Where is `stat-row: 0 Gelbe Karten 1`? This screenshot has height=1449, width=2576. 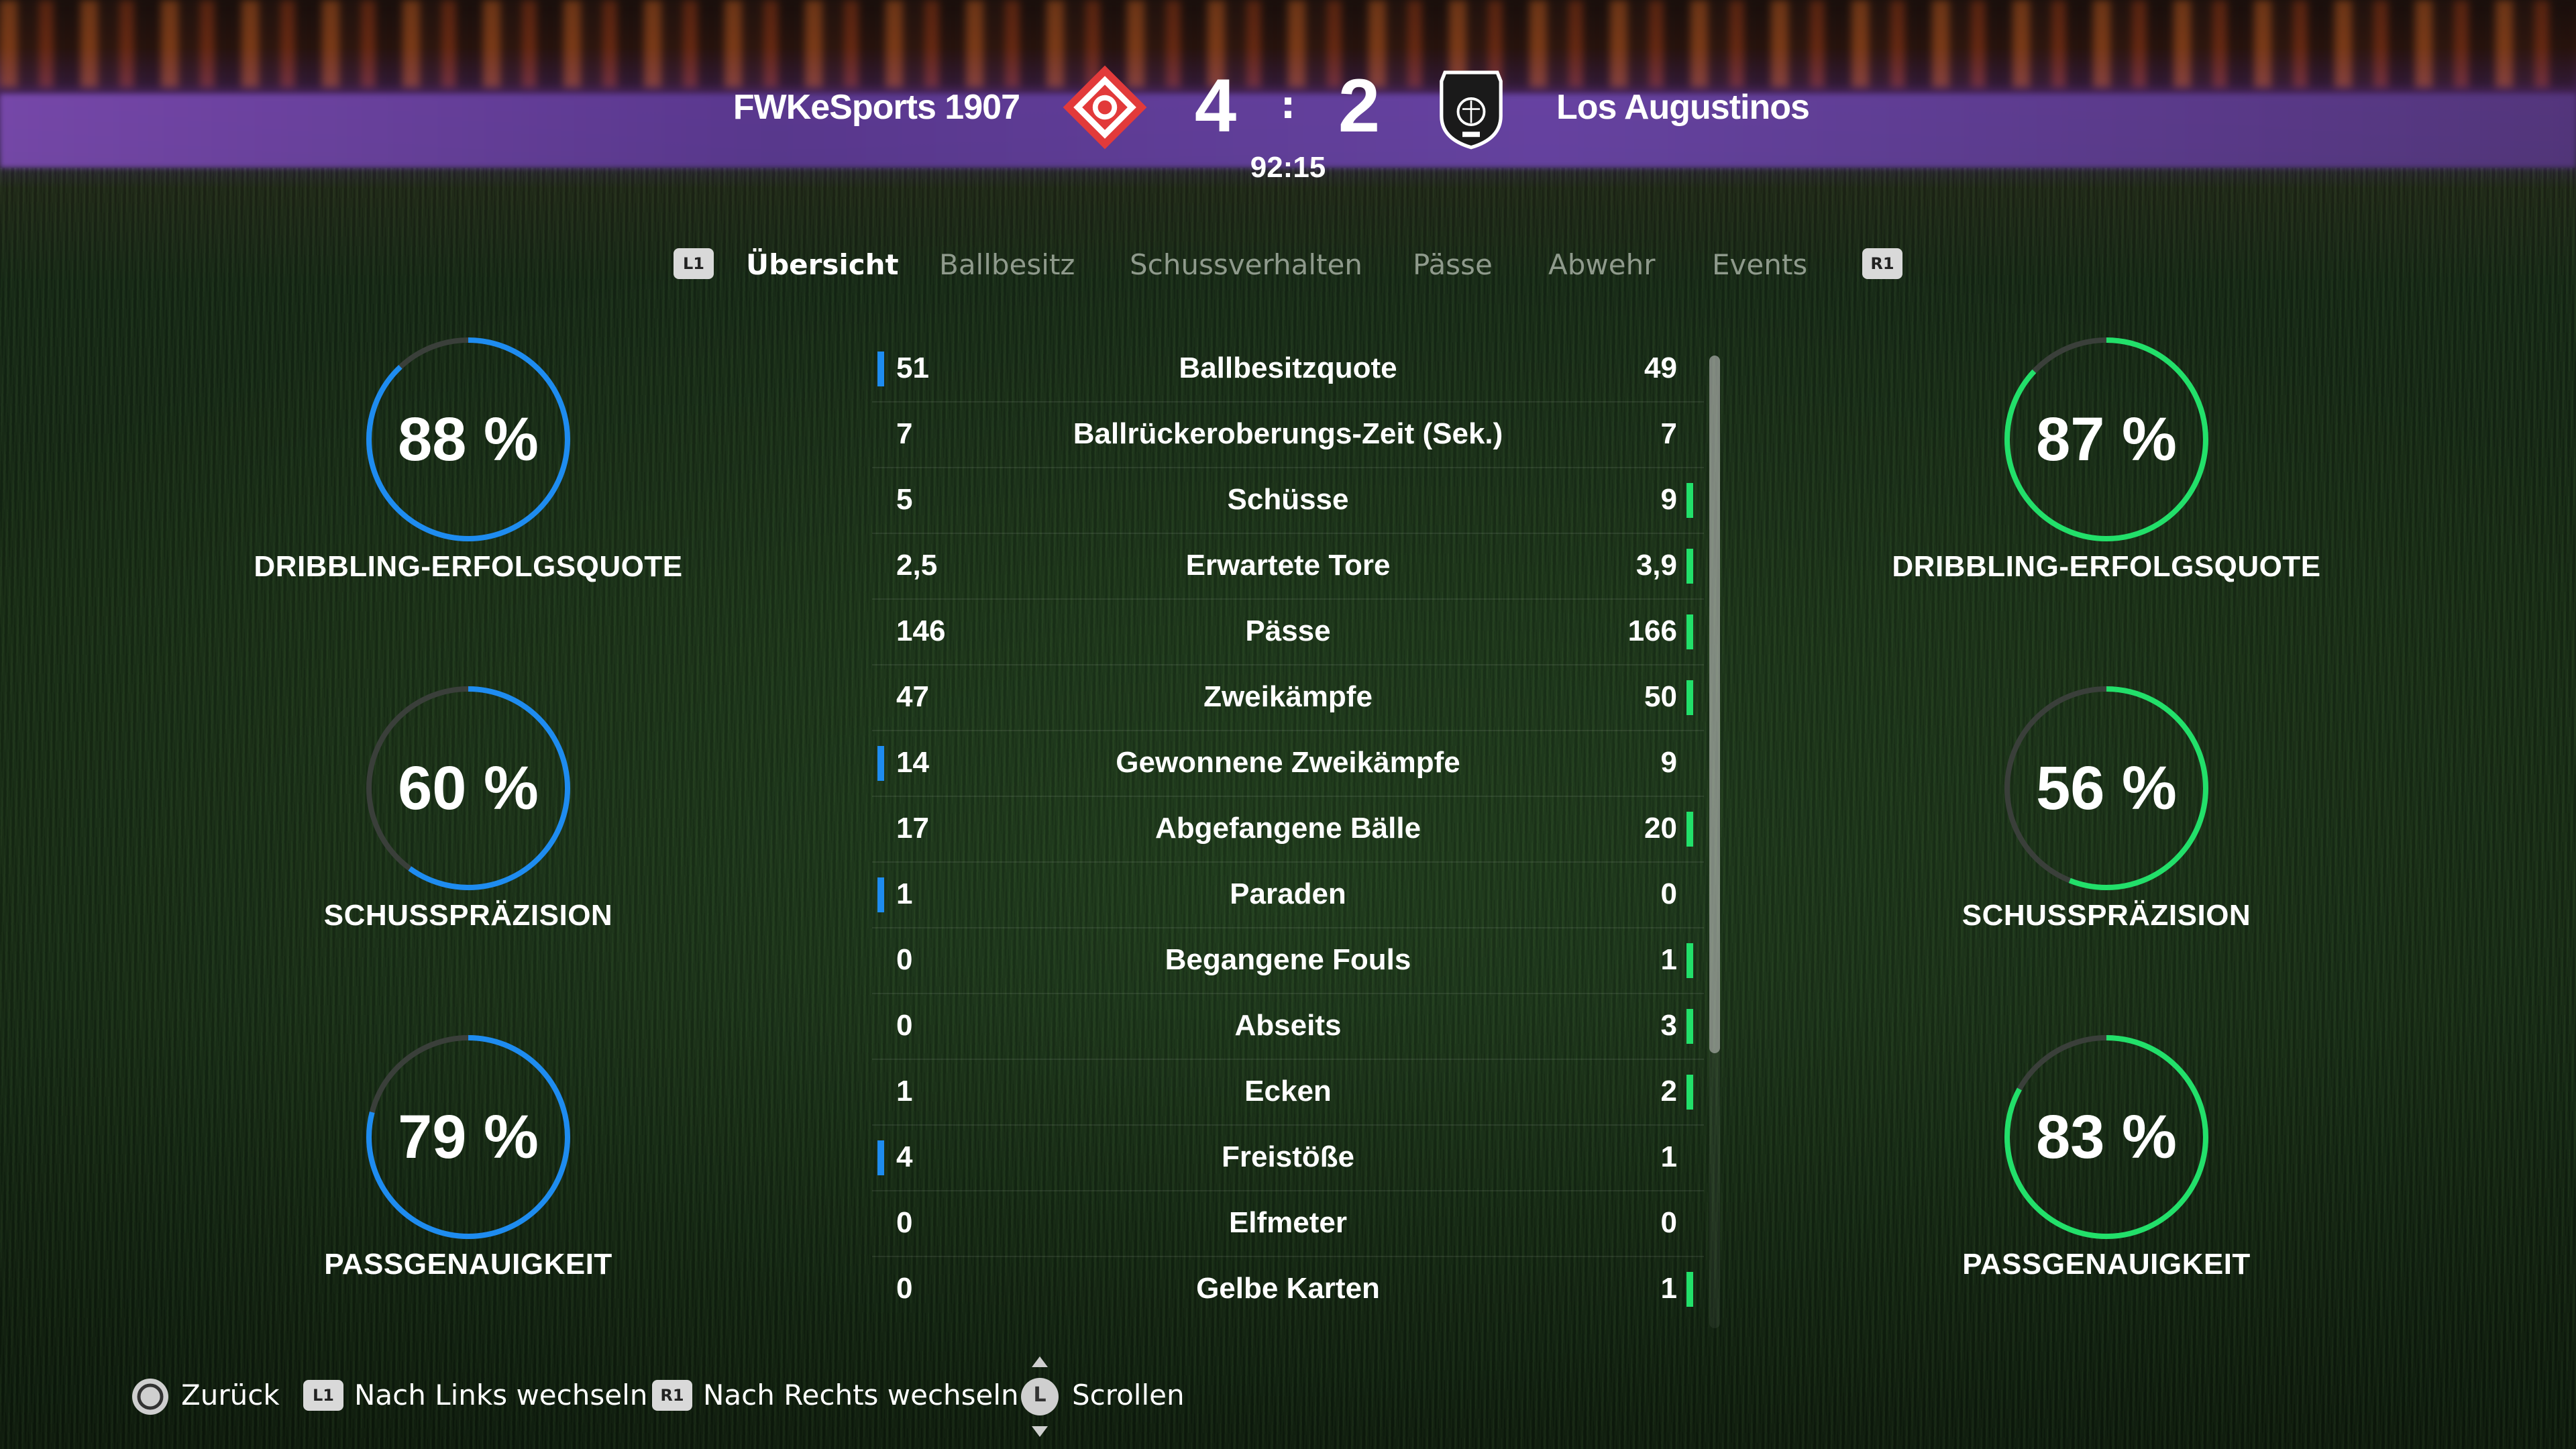 stat-row: 0 Gelbe Karten 1 is located at coordinates (1288, 1289).